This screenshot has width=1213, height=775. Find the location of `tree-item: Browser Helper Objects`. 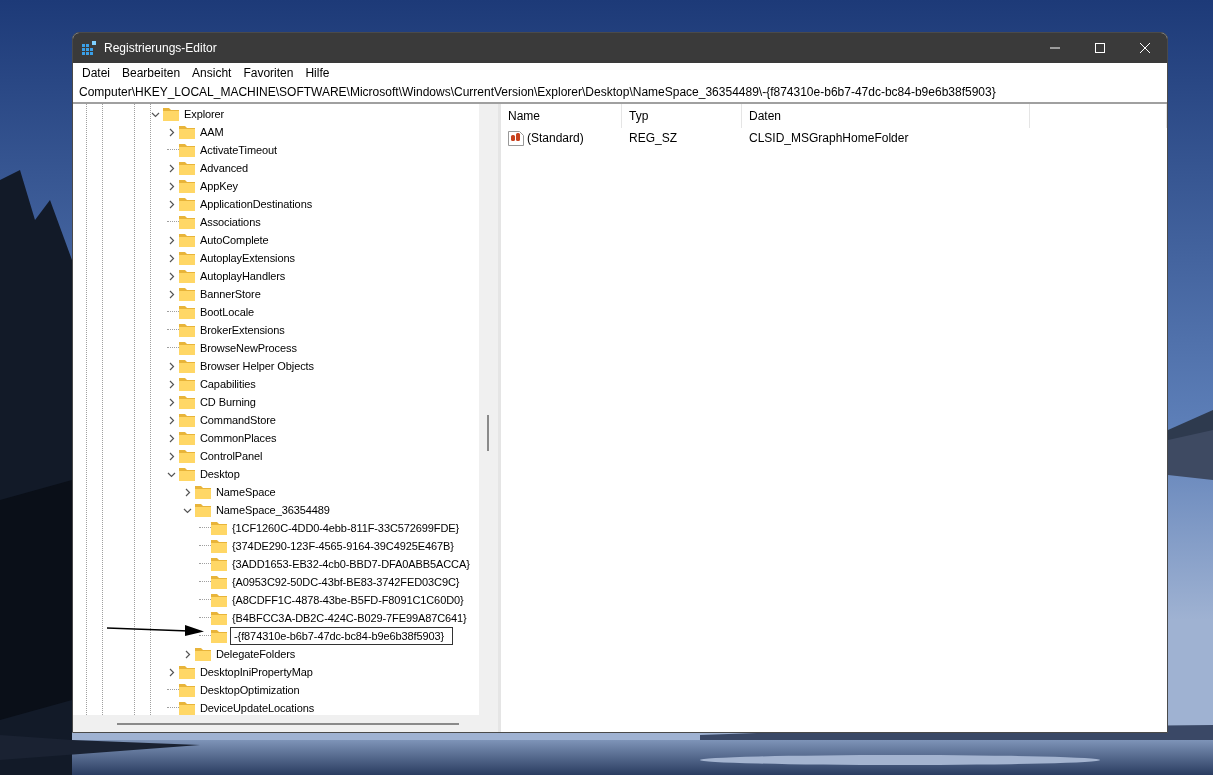

tree-item: Browser Helper Objects is located at coordinates (257, 366).